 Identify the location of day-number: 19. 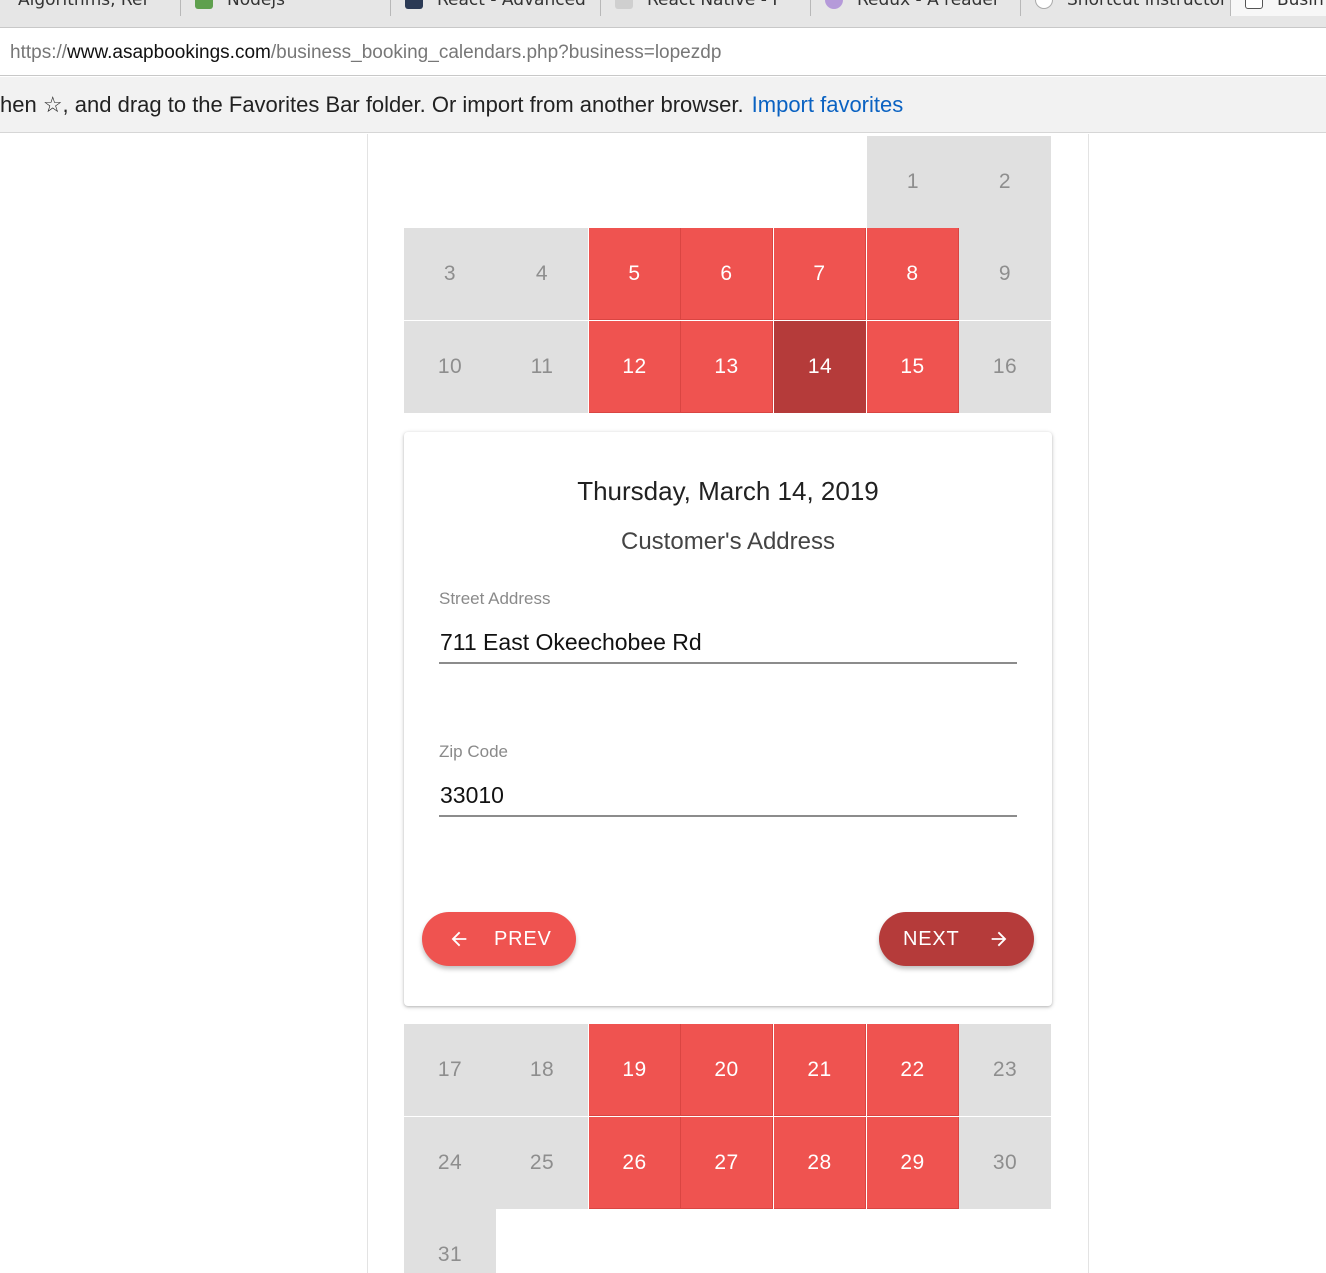
(634, 1069).